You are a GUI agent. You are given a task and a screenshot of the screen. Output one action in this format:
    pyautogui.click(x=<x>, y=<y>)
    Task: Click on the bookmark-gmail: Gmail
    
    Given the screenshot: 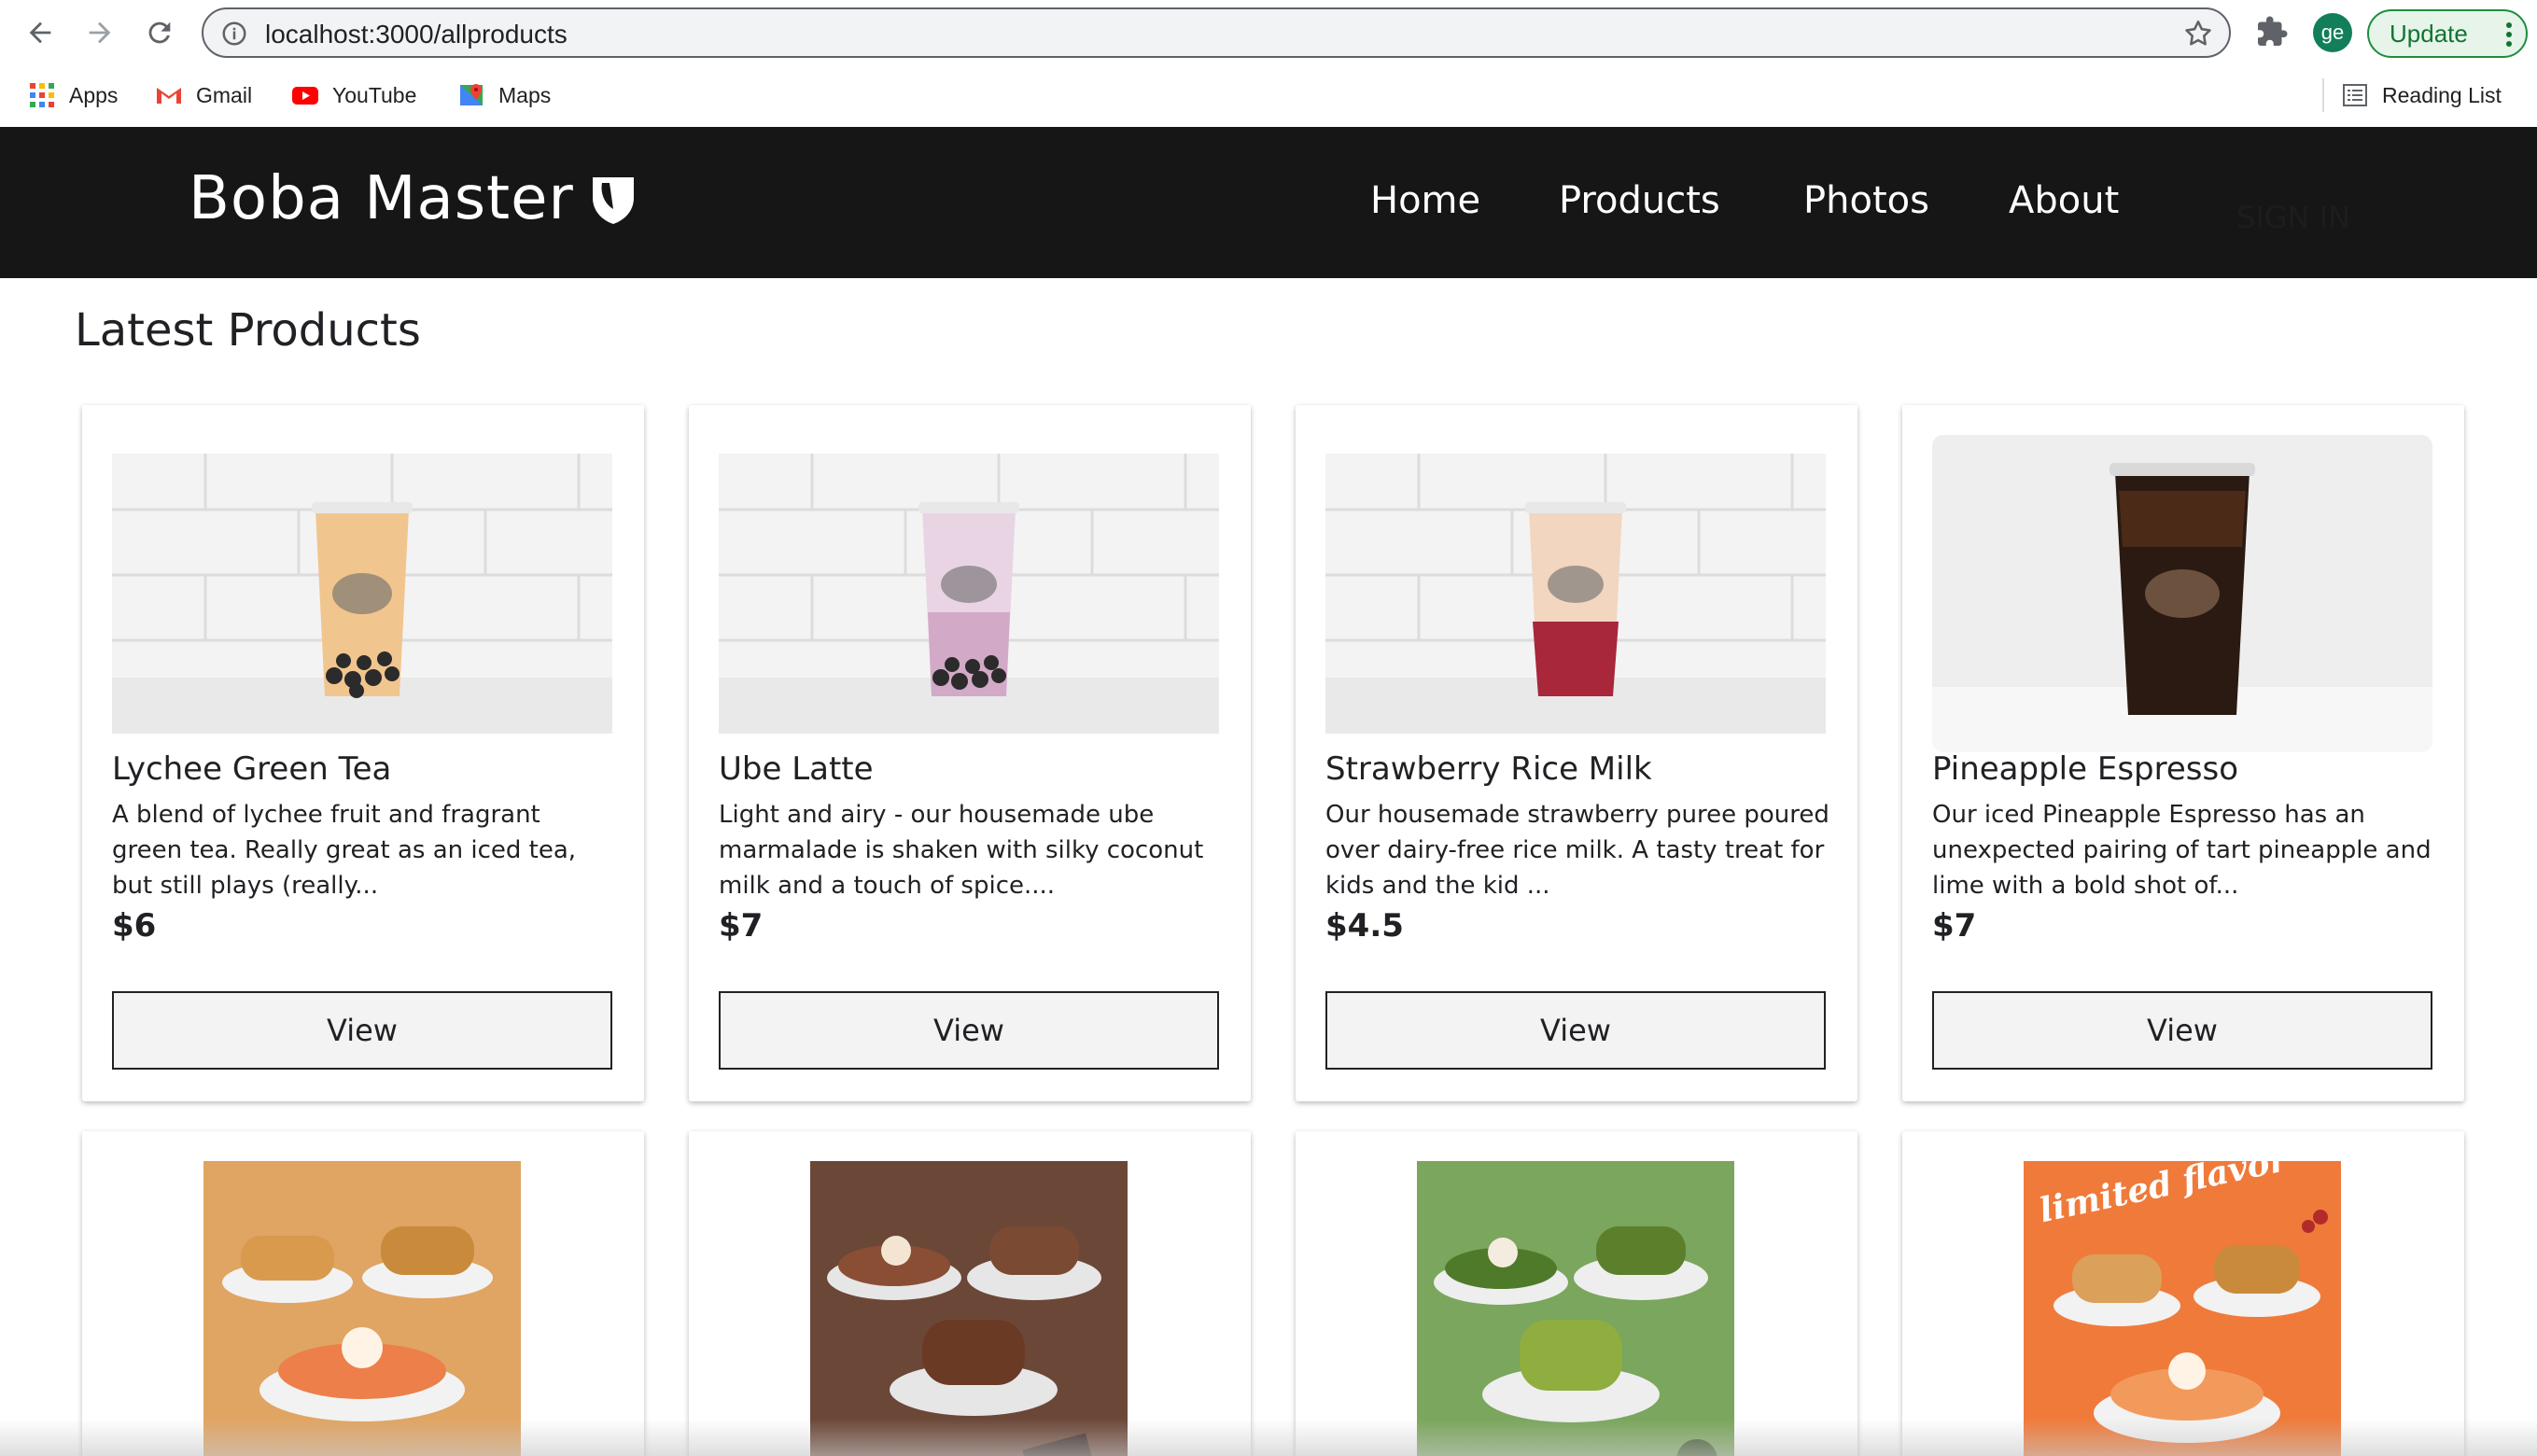 What is the action you would take?
    pyautogui.click(x=203, y=95)
    